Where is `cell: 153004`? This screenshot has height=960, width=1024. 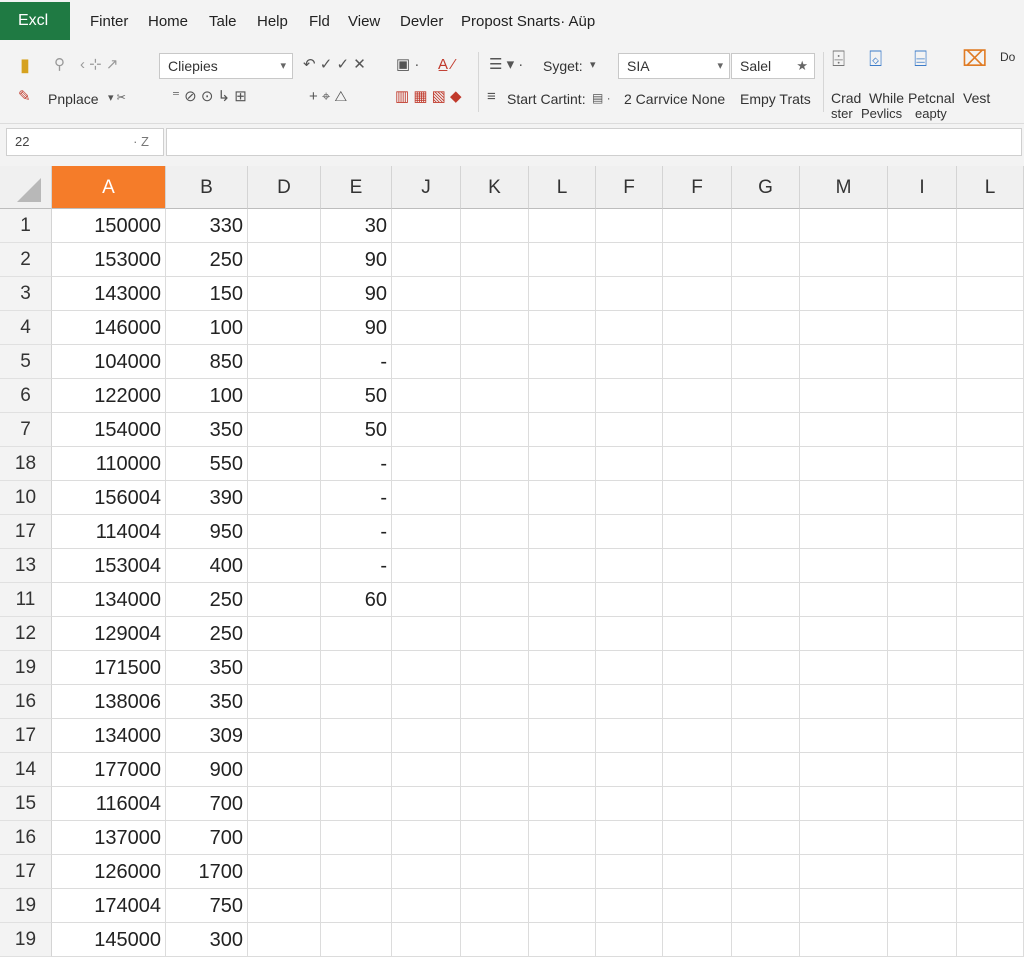 cell: 153004 is located at coordinates (109, 566).